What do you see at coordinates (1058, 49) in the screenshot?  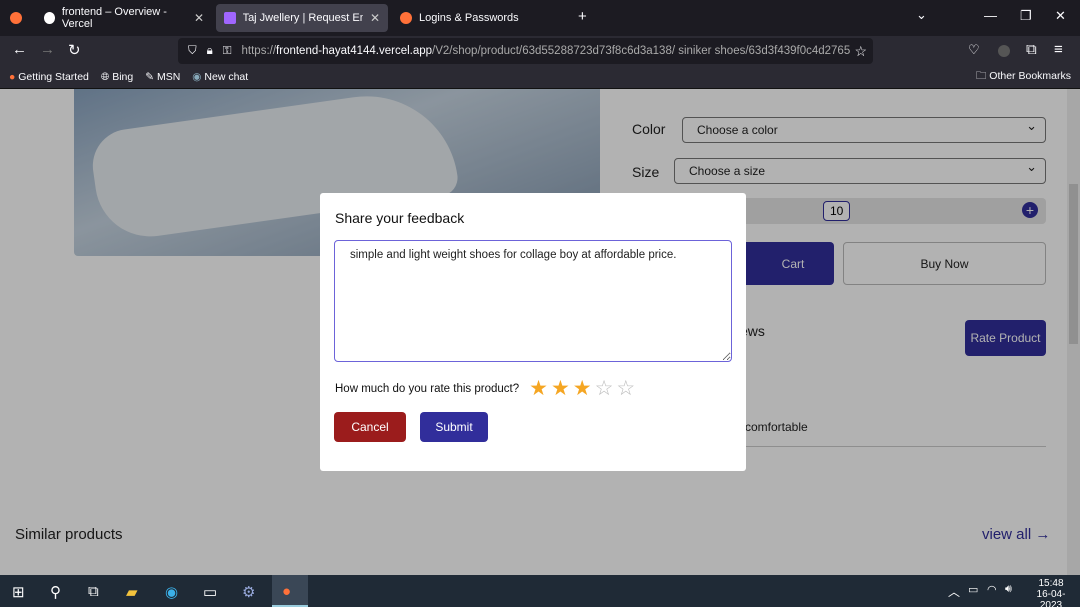 I see `menu-icon: ≡` at bounding box center [1058, 49].